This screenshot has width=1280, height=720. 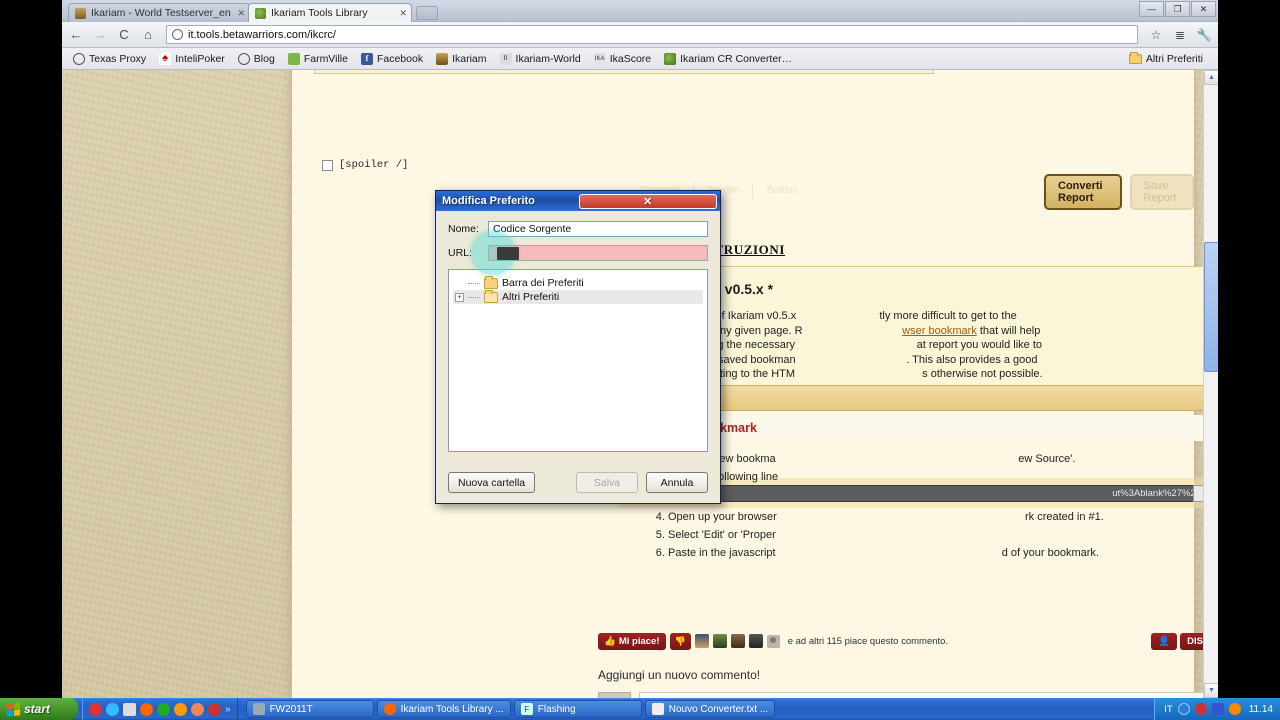 I want to click on back-icon, so click(x=1183, y=709).